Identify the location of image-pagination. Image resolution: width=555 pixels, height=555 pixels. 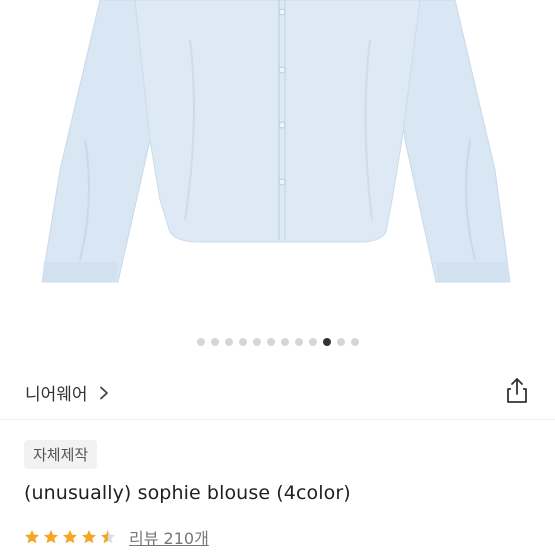
(277, 342).